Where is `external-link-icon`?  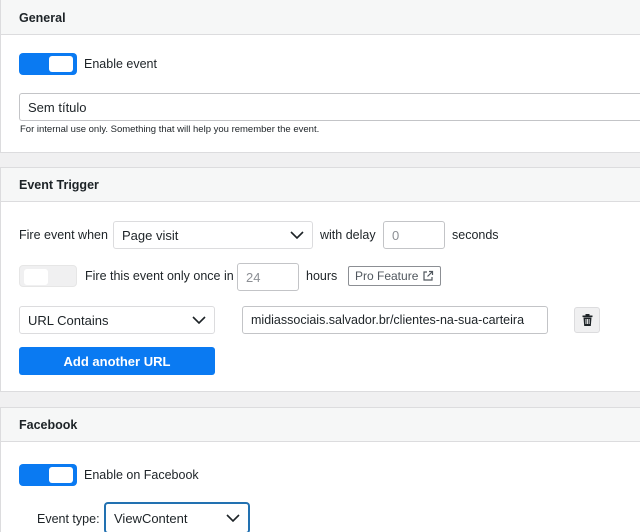 external-link-icon is located at coordinates (428, 275).